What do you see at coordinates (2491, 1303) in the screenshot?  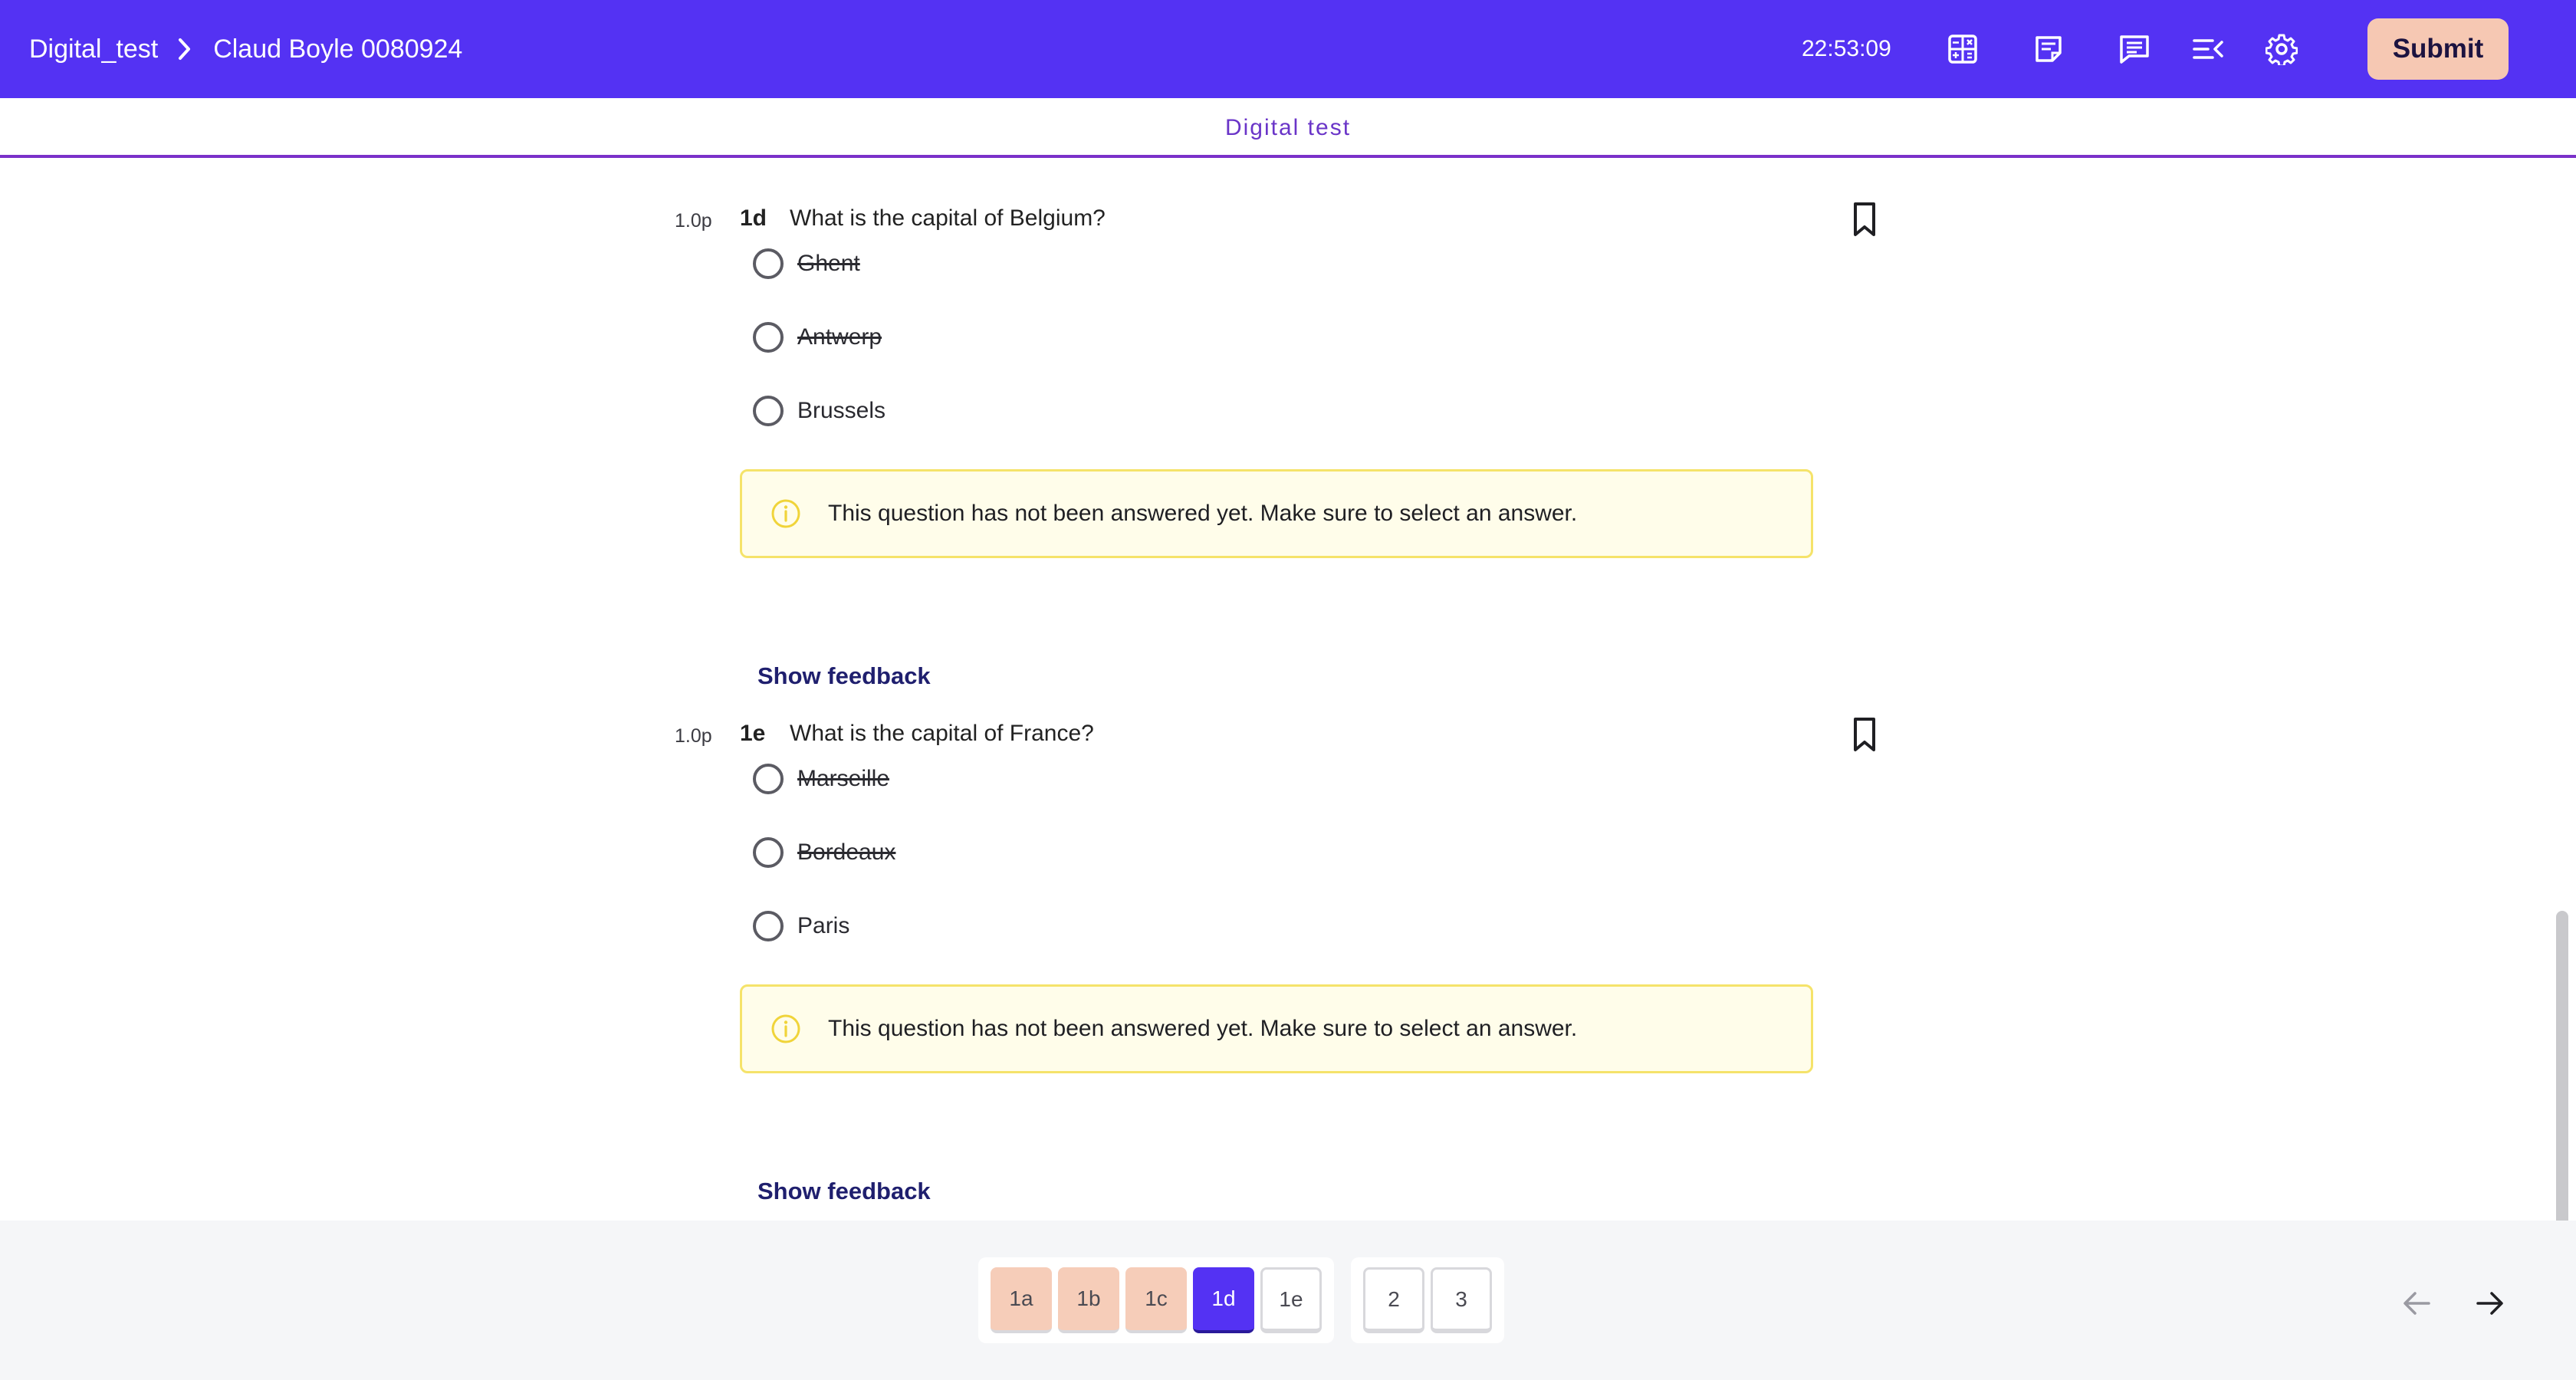 I see `next-arrow-icon` at bounding box center [2491, 1303].